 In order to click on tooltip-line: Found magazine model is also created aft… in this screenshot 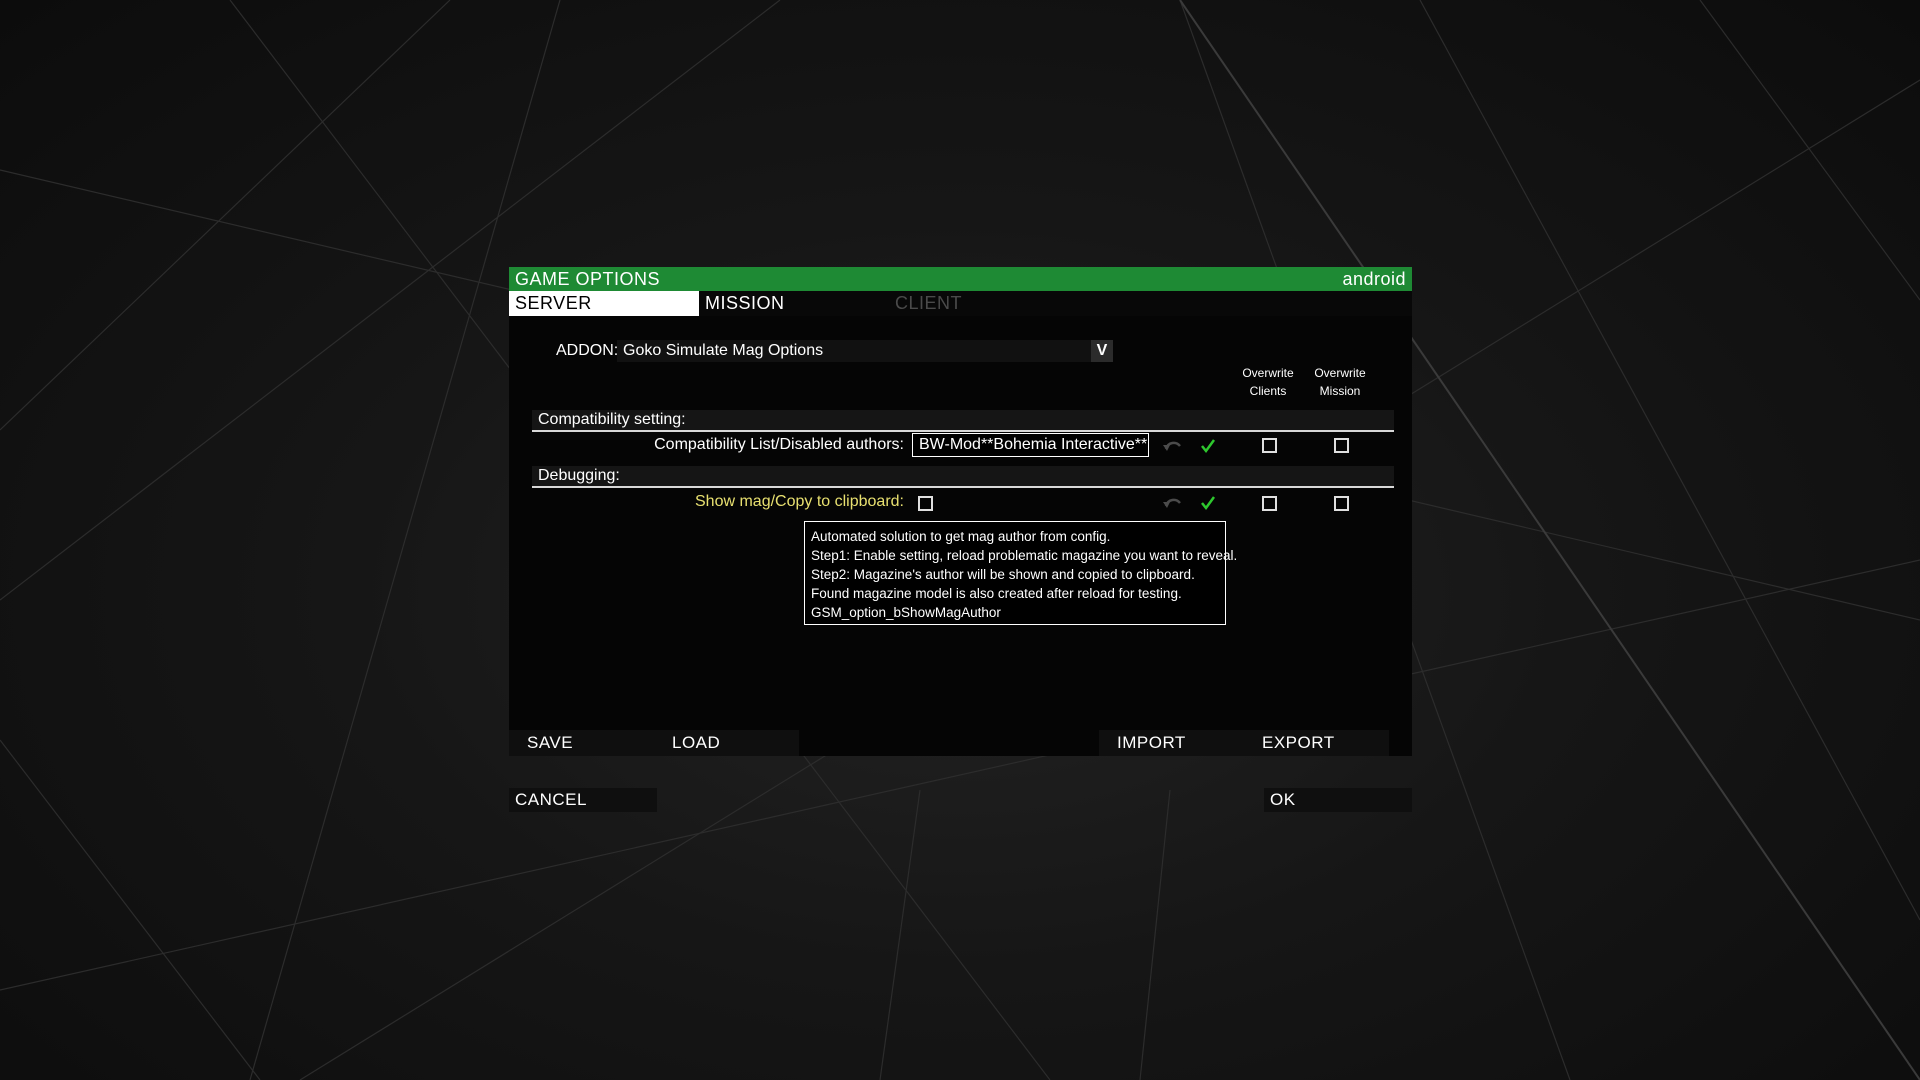, I will do `click(996, 593)`.